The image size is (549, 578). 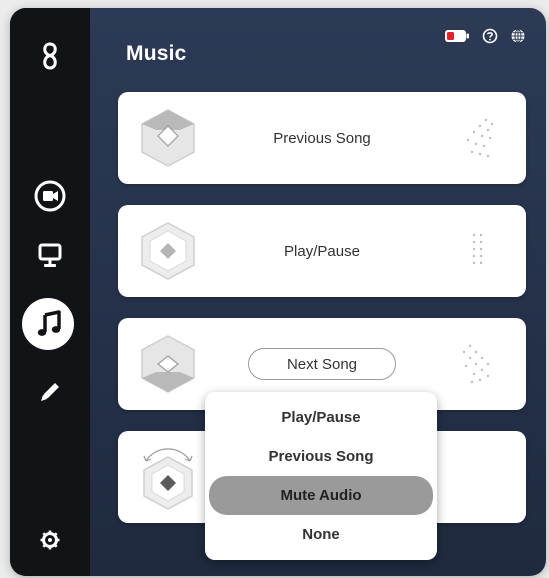 What do you see at coordinates (50, 196) in the screenshot?
I see `camera-icon` at bounding box center [50, 196].